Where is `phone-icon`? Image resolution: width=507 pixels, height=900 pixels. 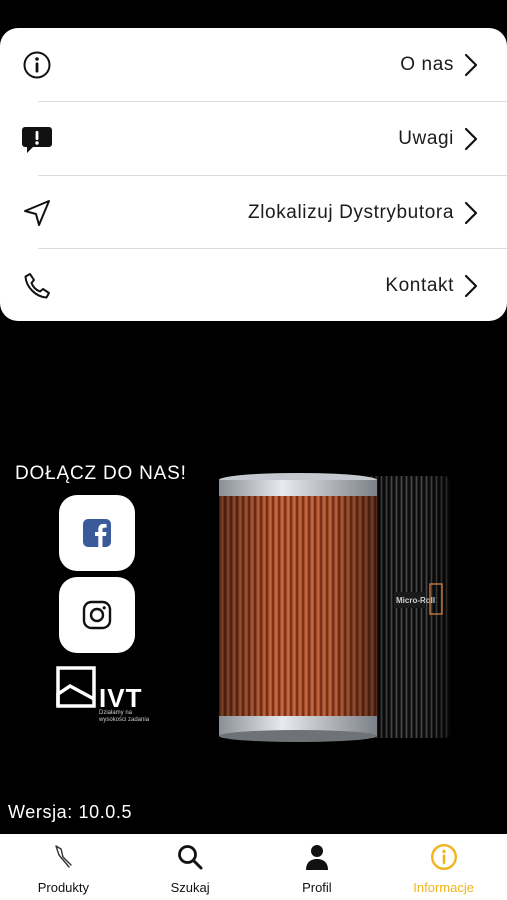
phone-icon is located at coordinates (37, 286).